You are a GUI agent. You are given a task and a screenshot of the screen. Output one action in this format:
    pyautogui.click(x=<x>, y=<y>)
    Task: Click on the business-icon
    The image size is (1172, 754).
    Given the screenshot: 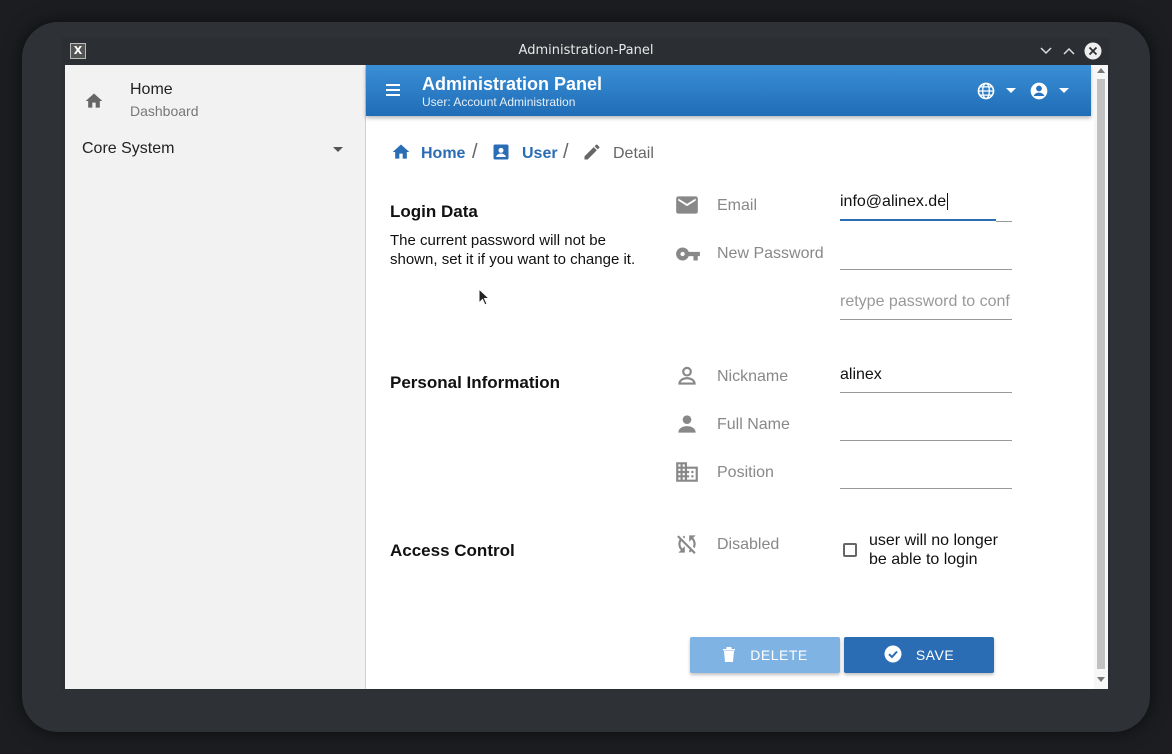 What is the action you would take?
    pyautogui.click(x=687, y=472)
    